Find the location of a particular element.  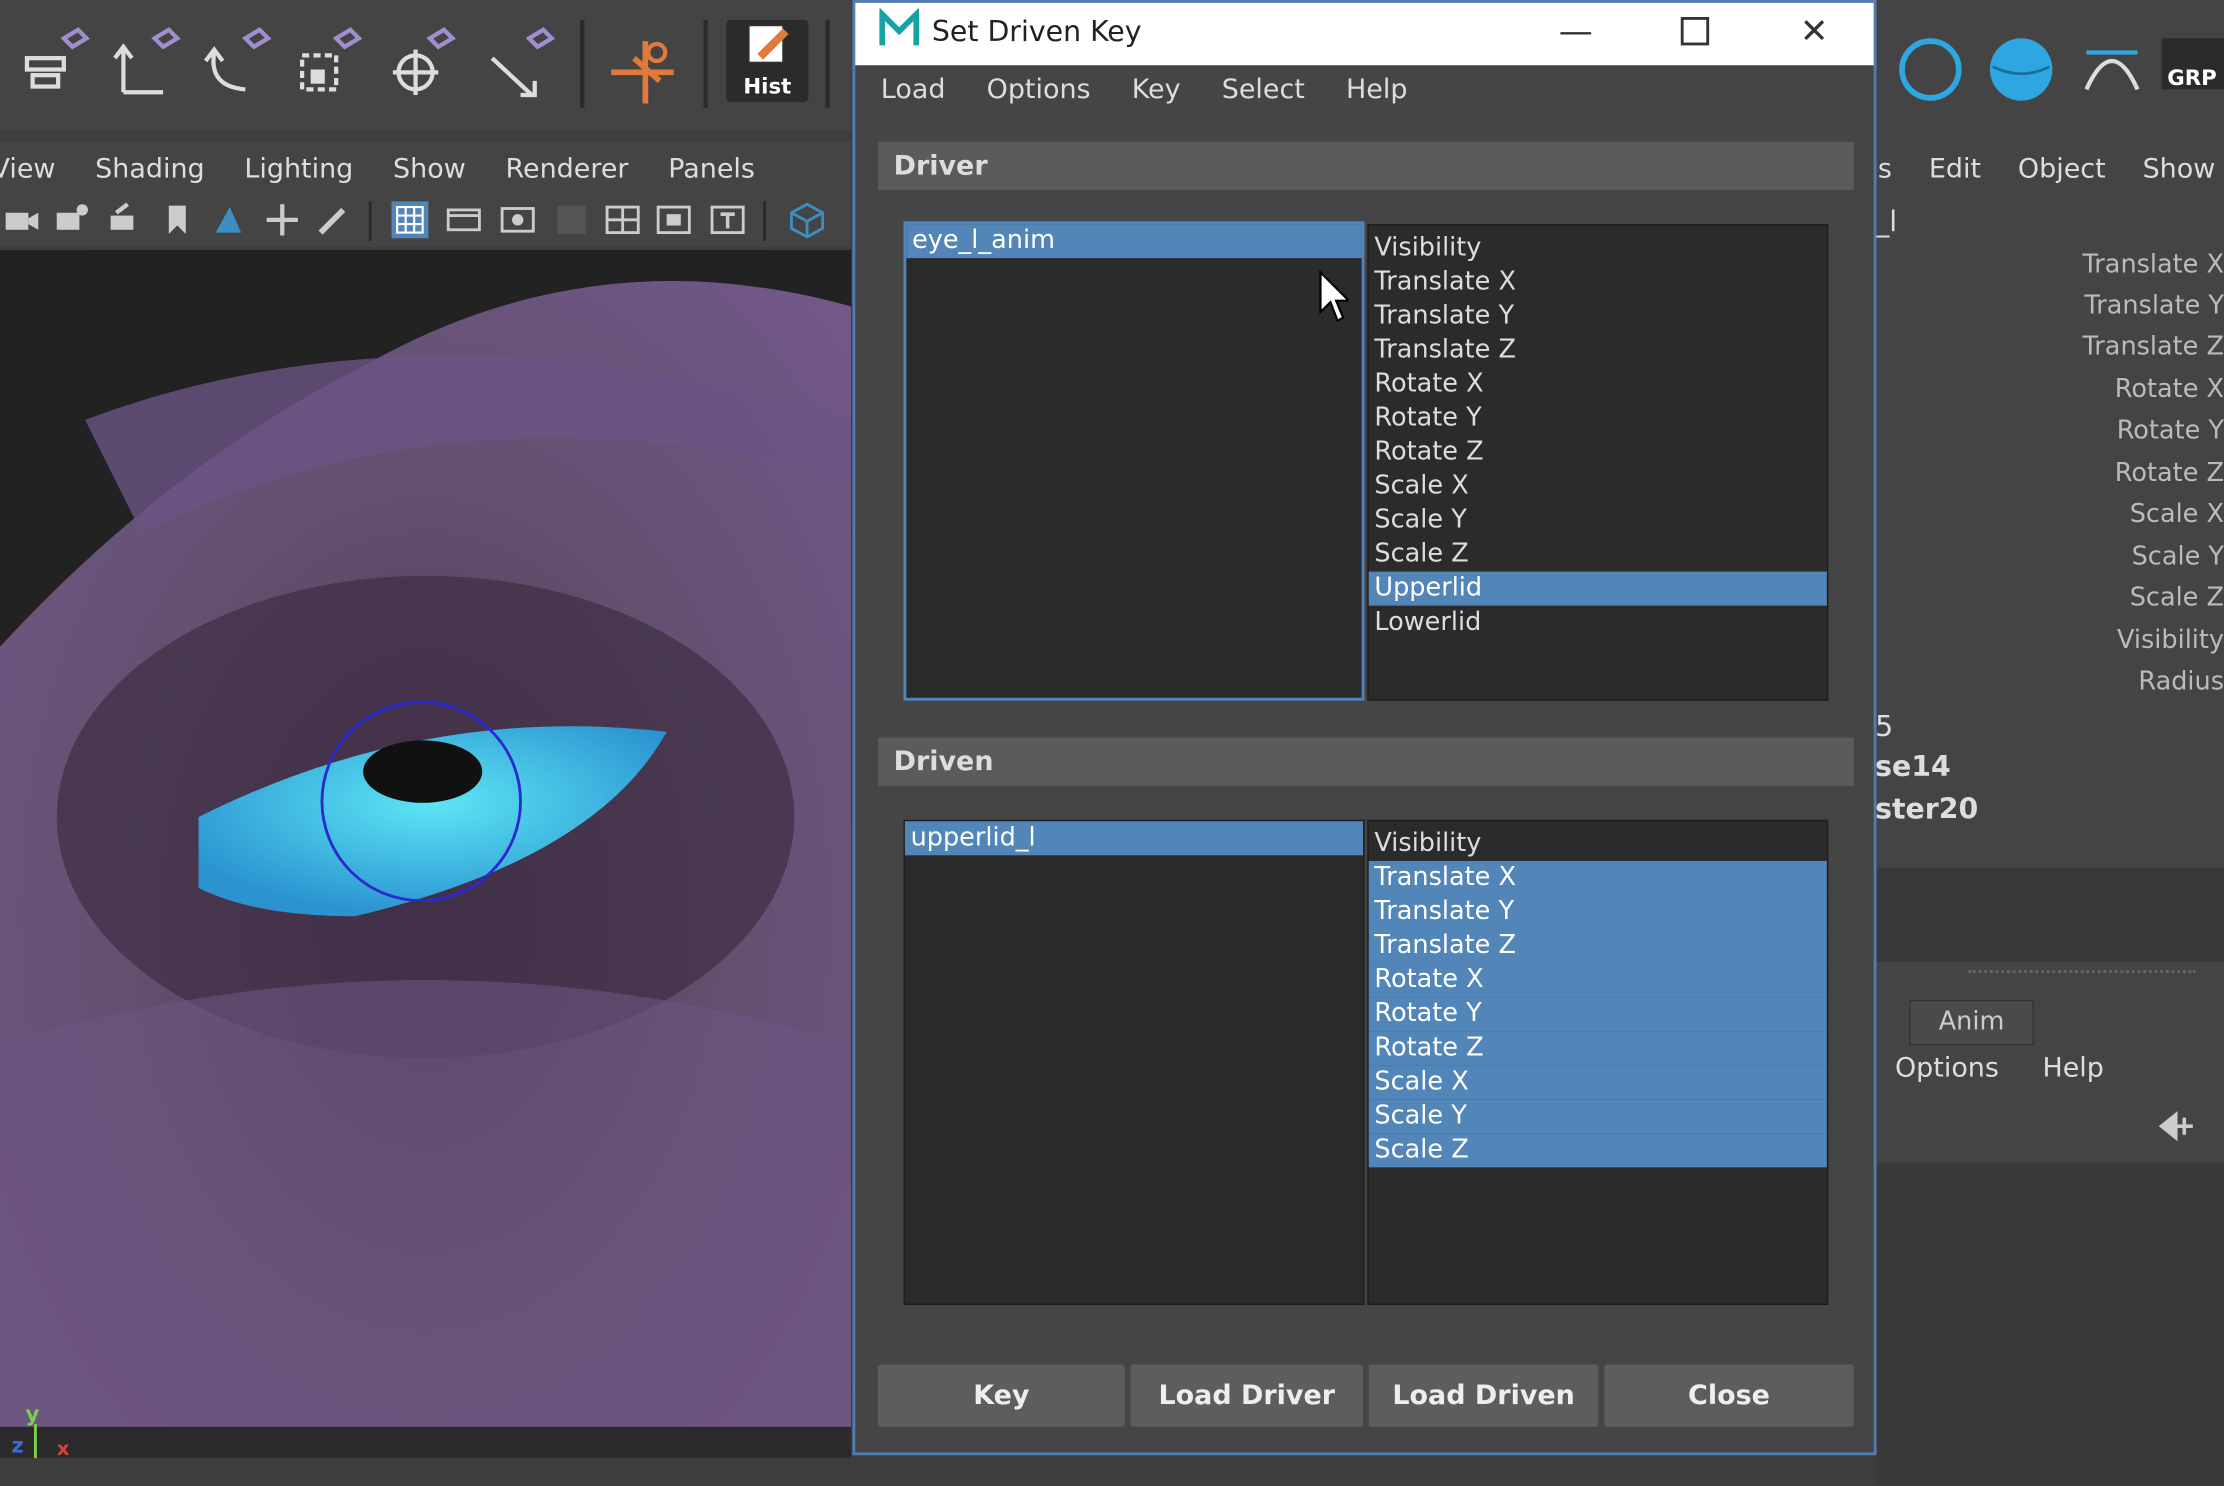

driven-attr-rotate-z: Rotate Z is located at coordinates (1597, 1048).